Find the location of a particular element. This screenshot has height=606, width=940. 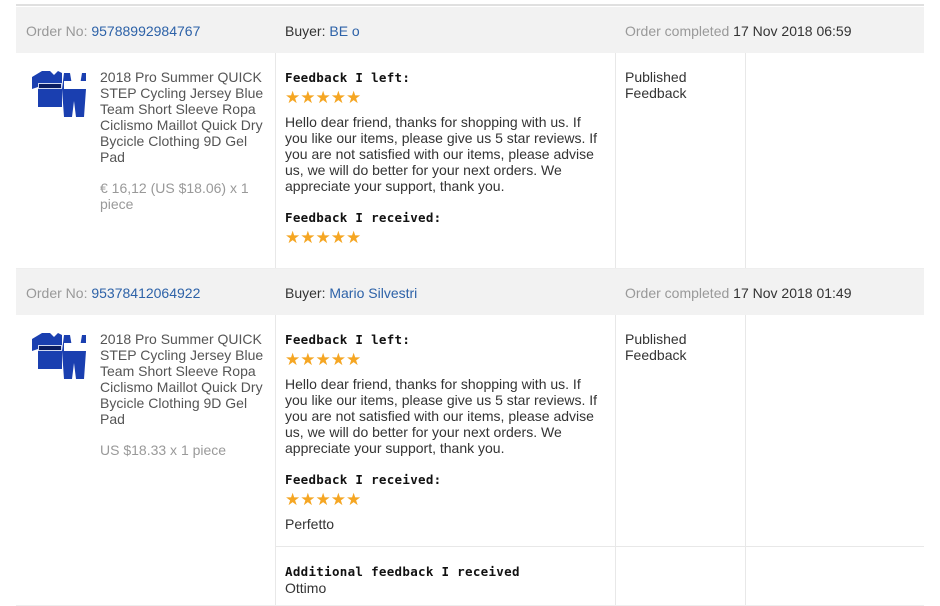

order-number: Order No: 95788992984767 is located at coordinates (113, 31).